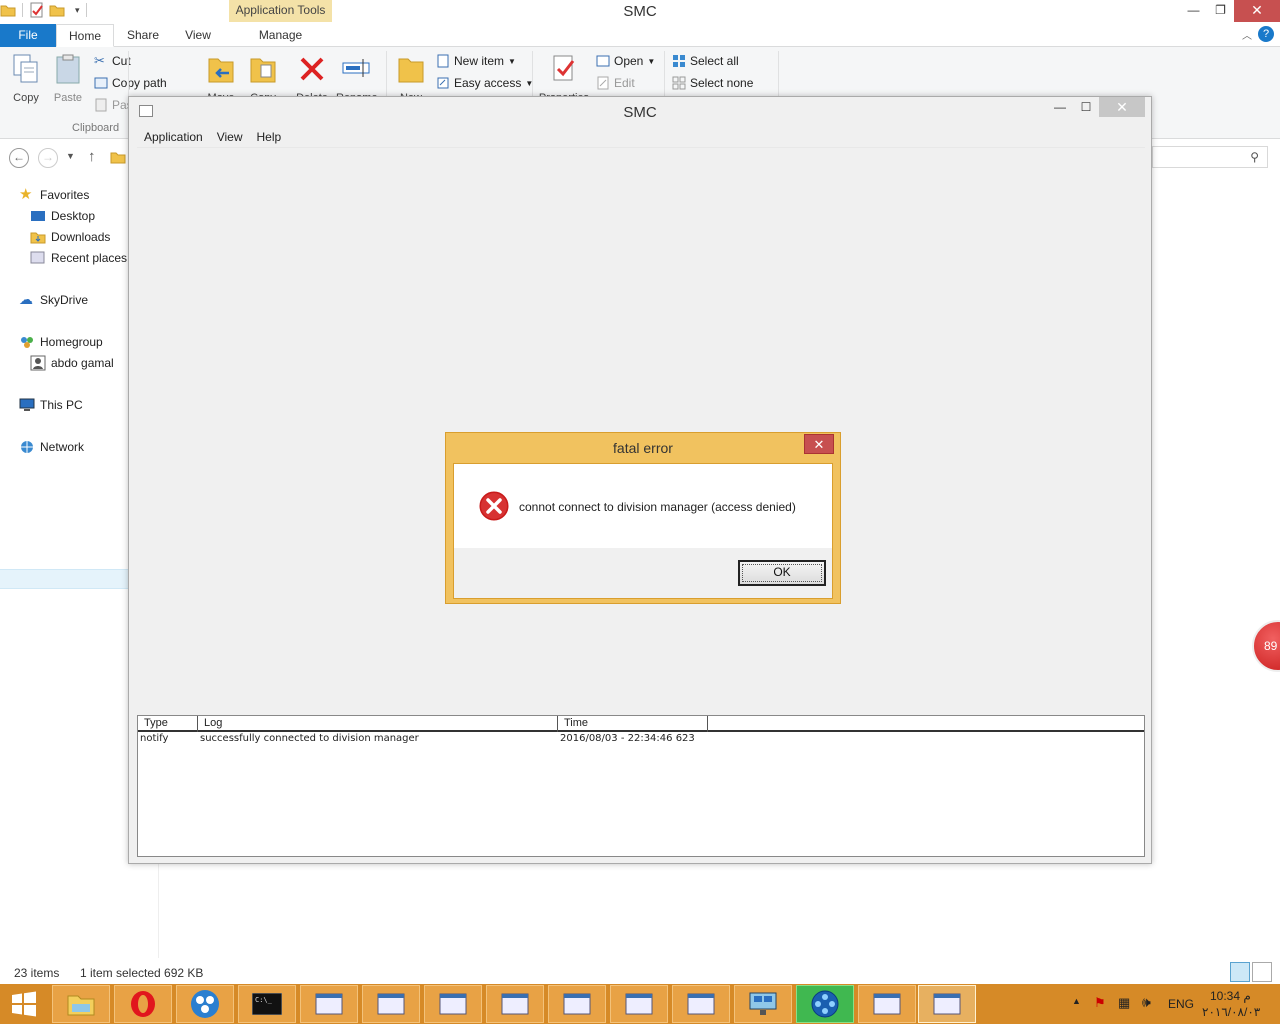  Describe the element at coordinates (72, 363) in the screenshot. I see `nav-item-user: abdo gamal` at that location.